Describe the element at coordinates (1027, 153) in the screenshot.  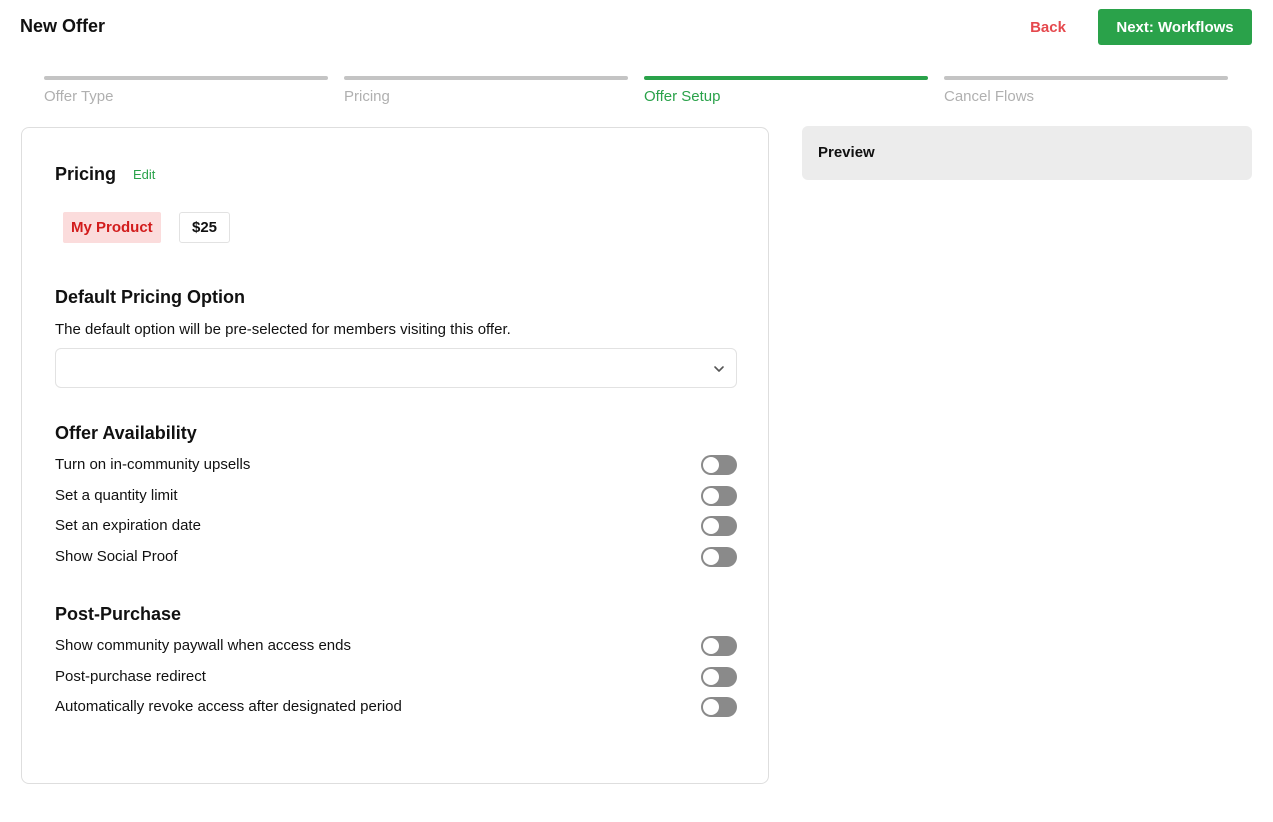
I see `preview-panel: Preview` at that location.